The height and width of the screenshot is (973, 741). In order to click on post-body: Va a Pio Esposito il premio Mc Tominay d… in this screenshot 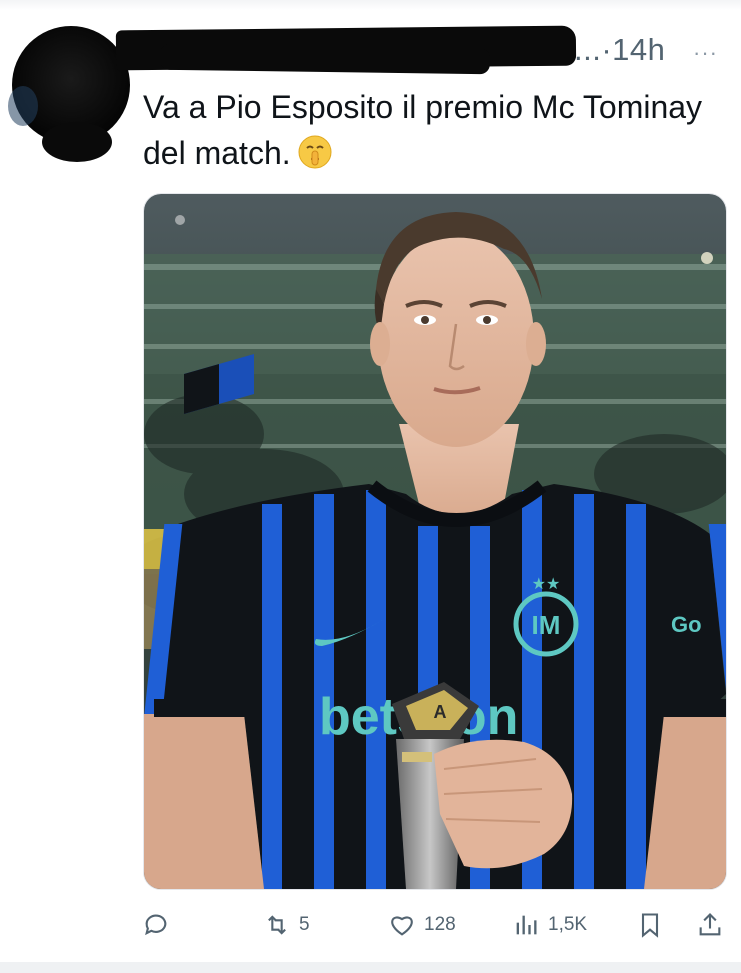, I will do `click(423, 130)`.